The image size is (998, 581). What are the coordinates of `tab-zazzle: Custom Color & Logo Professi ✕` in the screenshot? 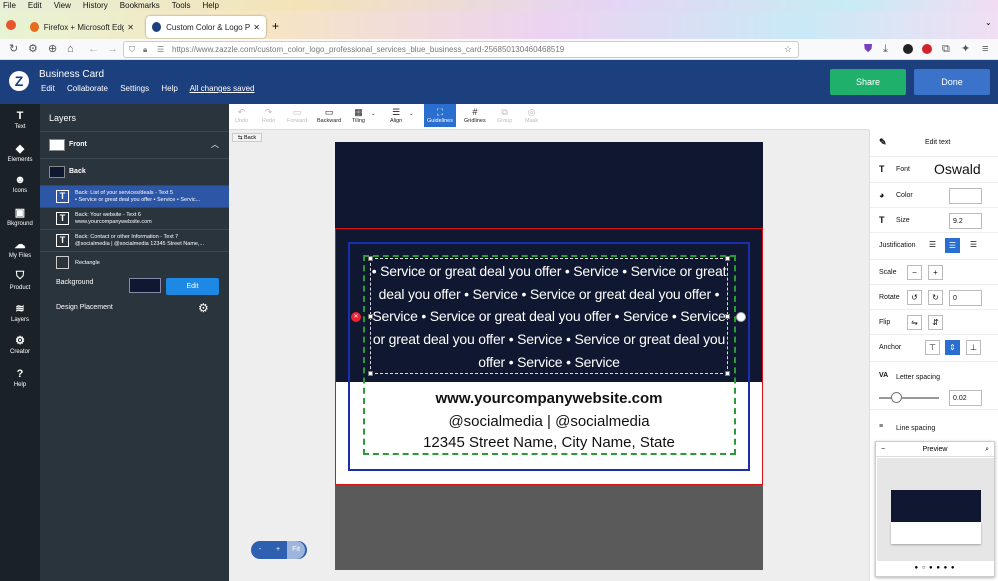 It's located at (206, 27).